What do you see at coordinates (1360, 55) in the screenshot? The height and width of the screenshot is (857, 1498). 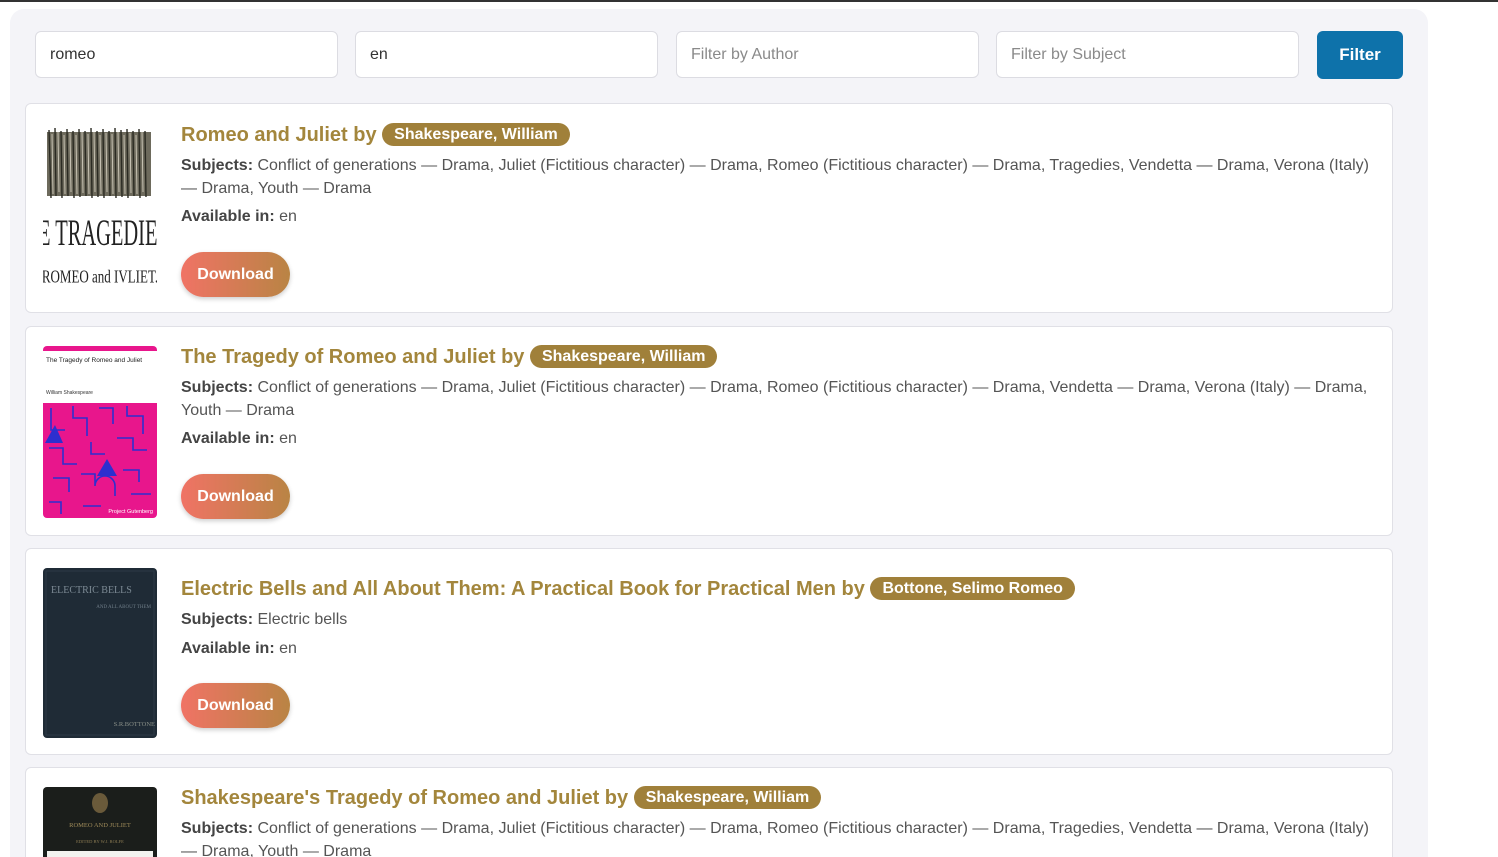 I see `filter-button: Filter` at bounding box center [1360, 55].